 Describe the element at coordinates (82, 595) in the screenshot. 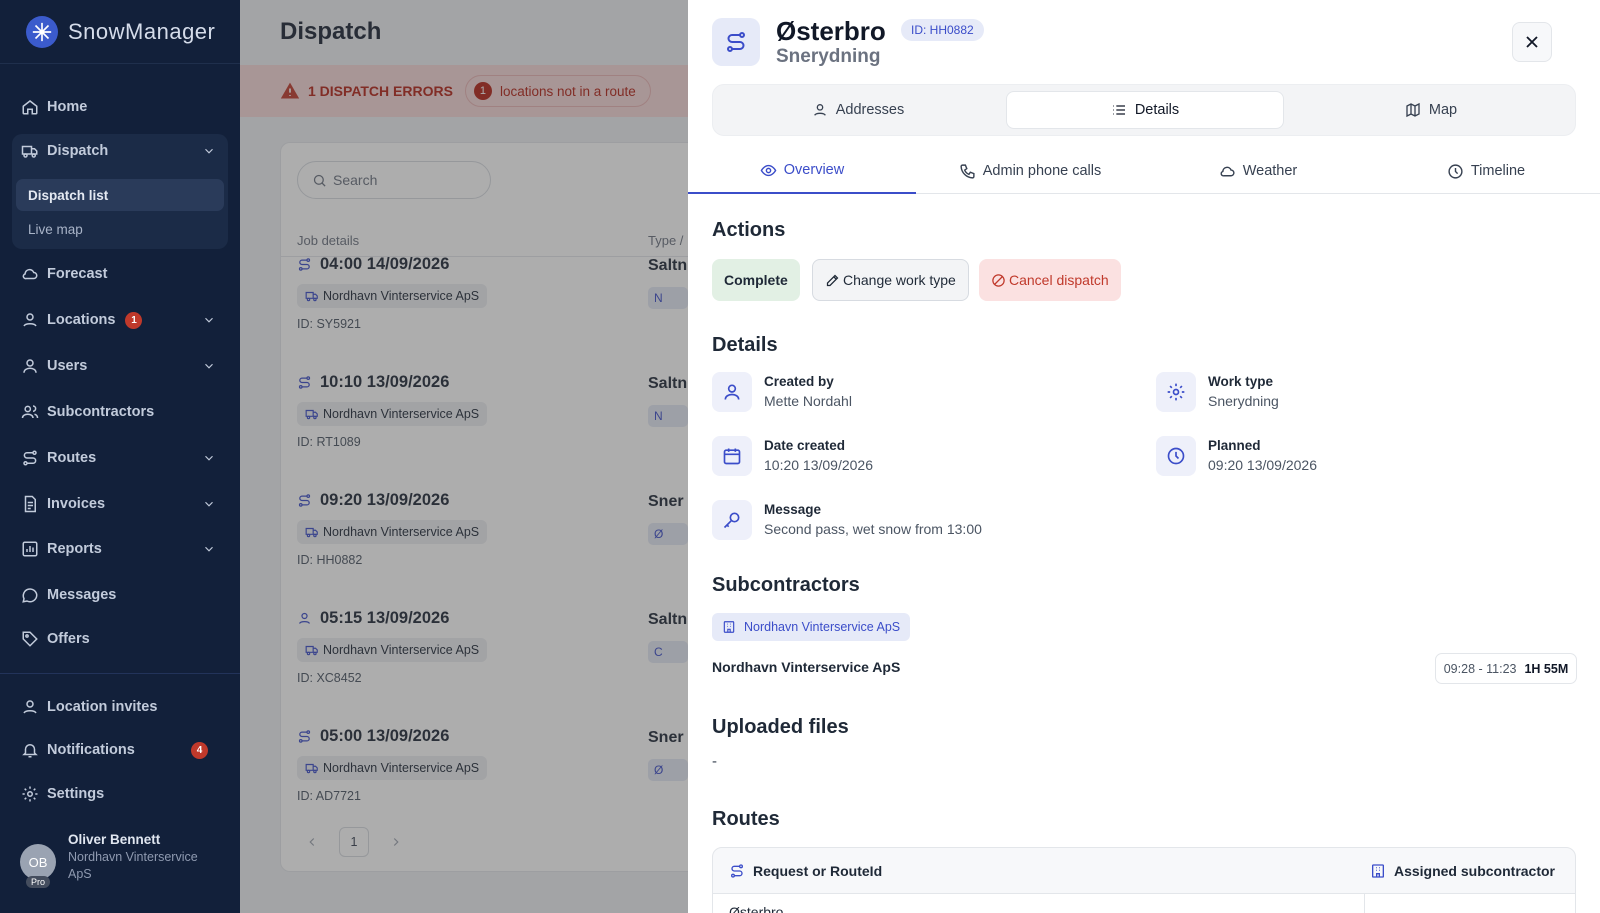

I see `sidebar-item-label: Messages` at that location.